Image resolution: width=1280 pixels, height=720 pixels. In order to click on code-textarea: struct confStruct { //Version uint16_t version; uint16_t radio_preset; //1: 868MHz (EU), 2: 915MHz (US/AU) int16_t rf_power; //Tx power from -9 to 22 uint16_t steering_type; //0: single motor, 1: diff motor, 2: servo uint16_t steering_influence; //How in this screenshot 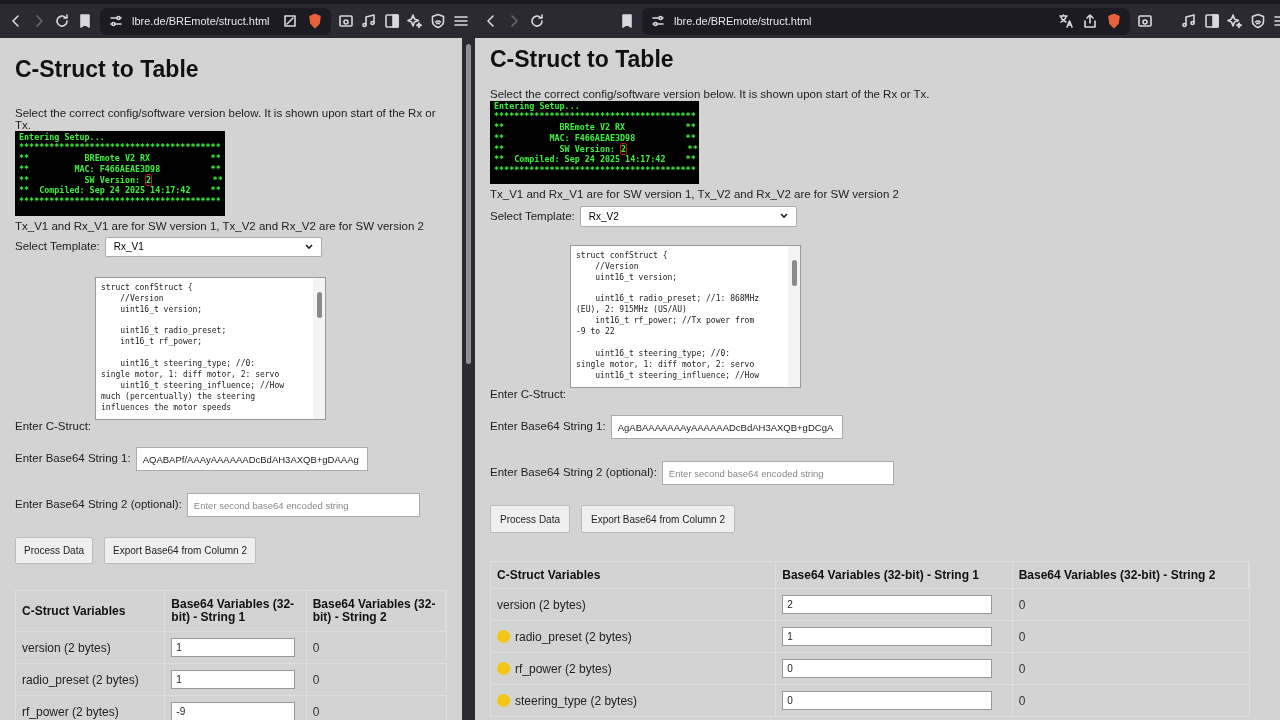, I will do `click(685, 316)`.